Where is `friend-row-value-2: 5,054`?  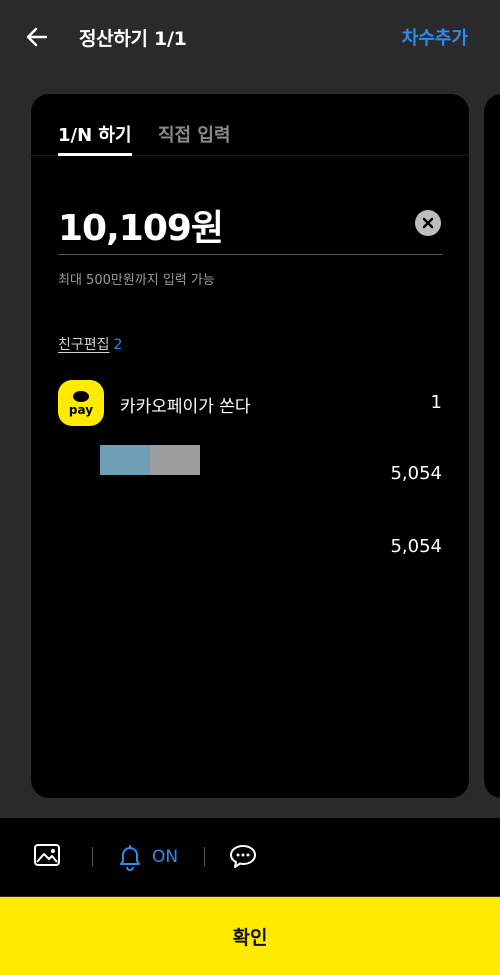
friend-row-value-2: 5,054 is located at coordinates (416, 546).